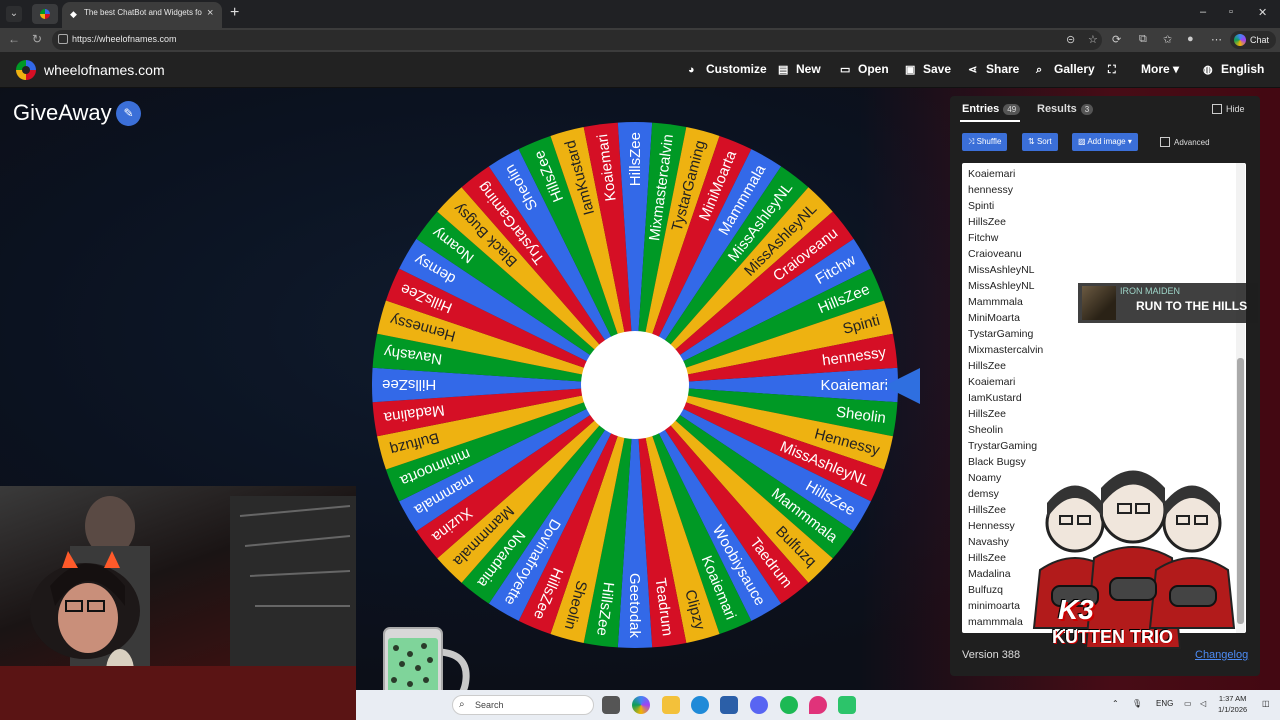 Image resolution: width=1280 pixels, height=720 pixels. I want to click on tab-results: Results 3, so click(1065, 109).